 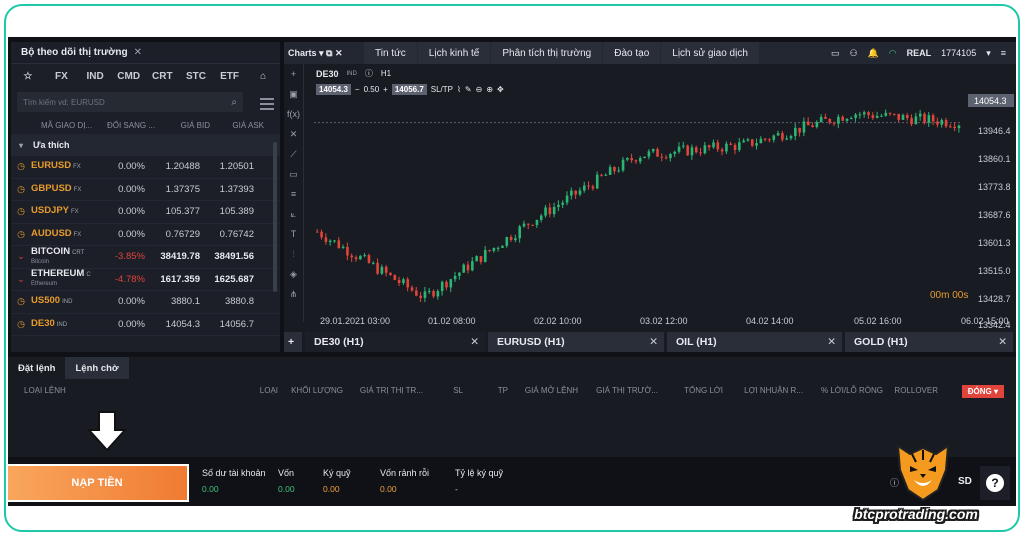 I want to click on tab-analysis: Phân tích thị trường, so click(x=547, y=53).